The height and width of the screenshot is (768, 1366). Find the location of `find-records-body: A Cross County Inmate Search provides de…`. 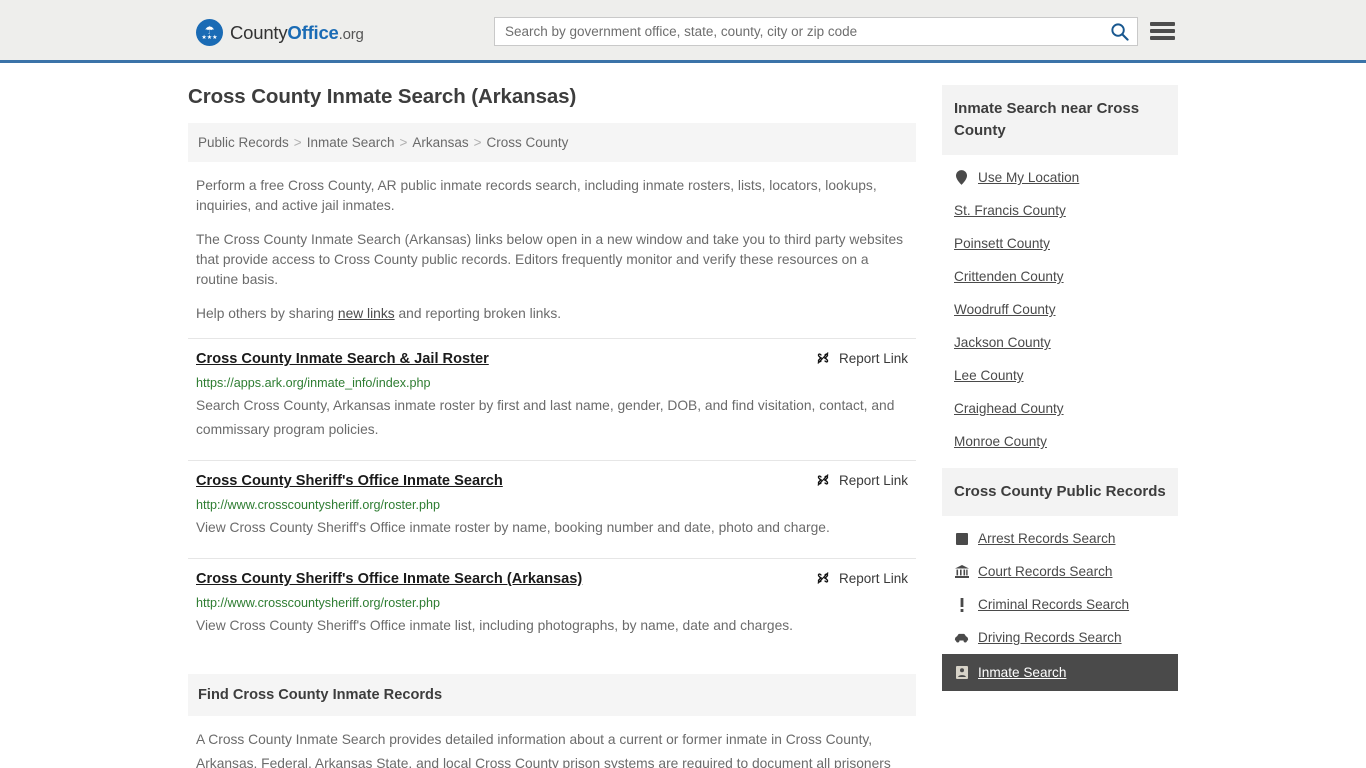

find-records-body: A Cross County Inmate Search provides de… is located at coordinates (543, 750).